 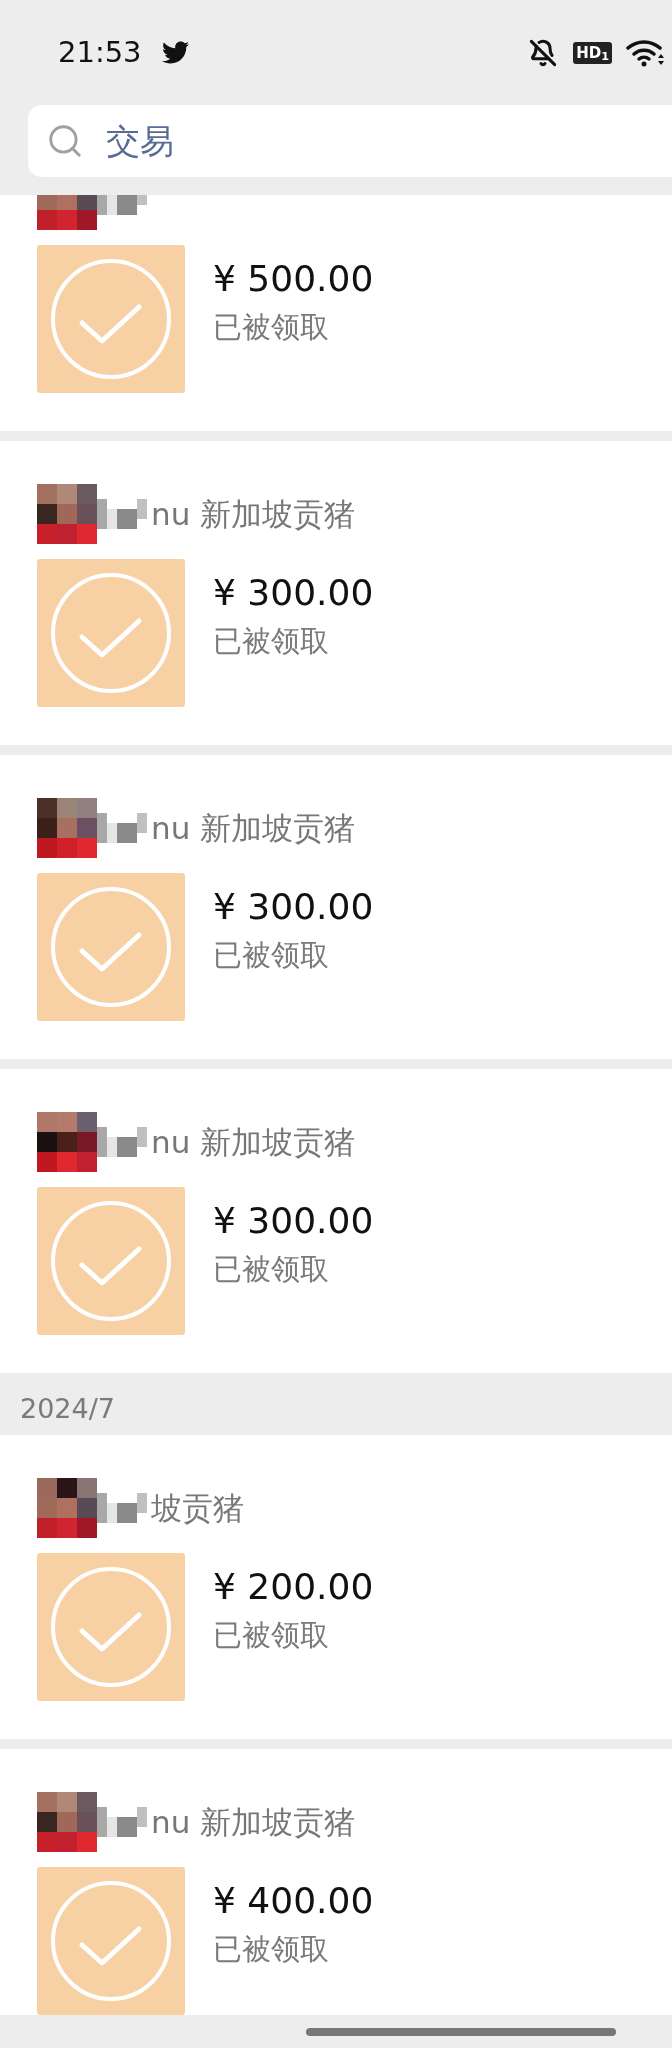 I want to click on search-bar: 交易, so click(x=350, y=141).